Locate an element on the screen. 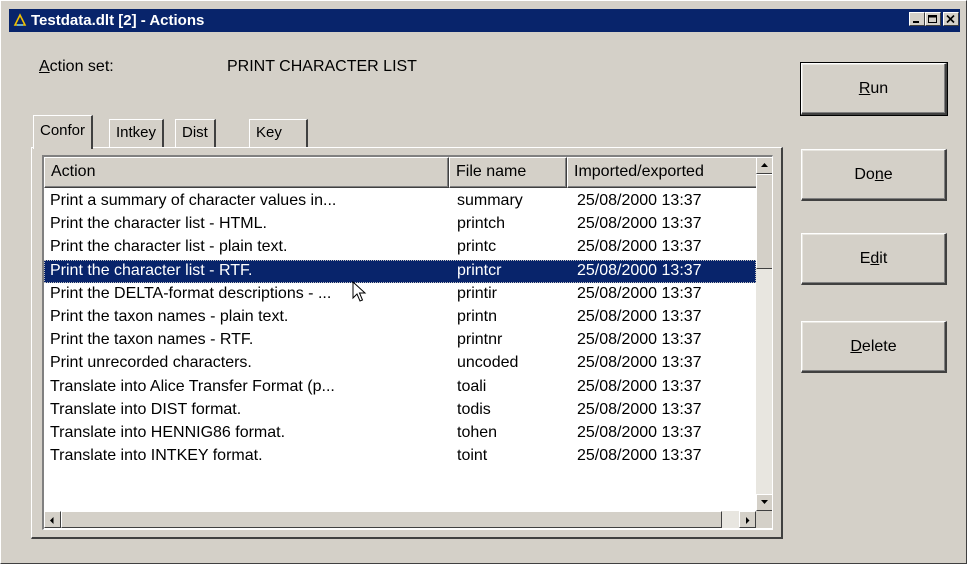  cell-file-name: printc is located at coordinates (477, 247).